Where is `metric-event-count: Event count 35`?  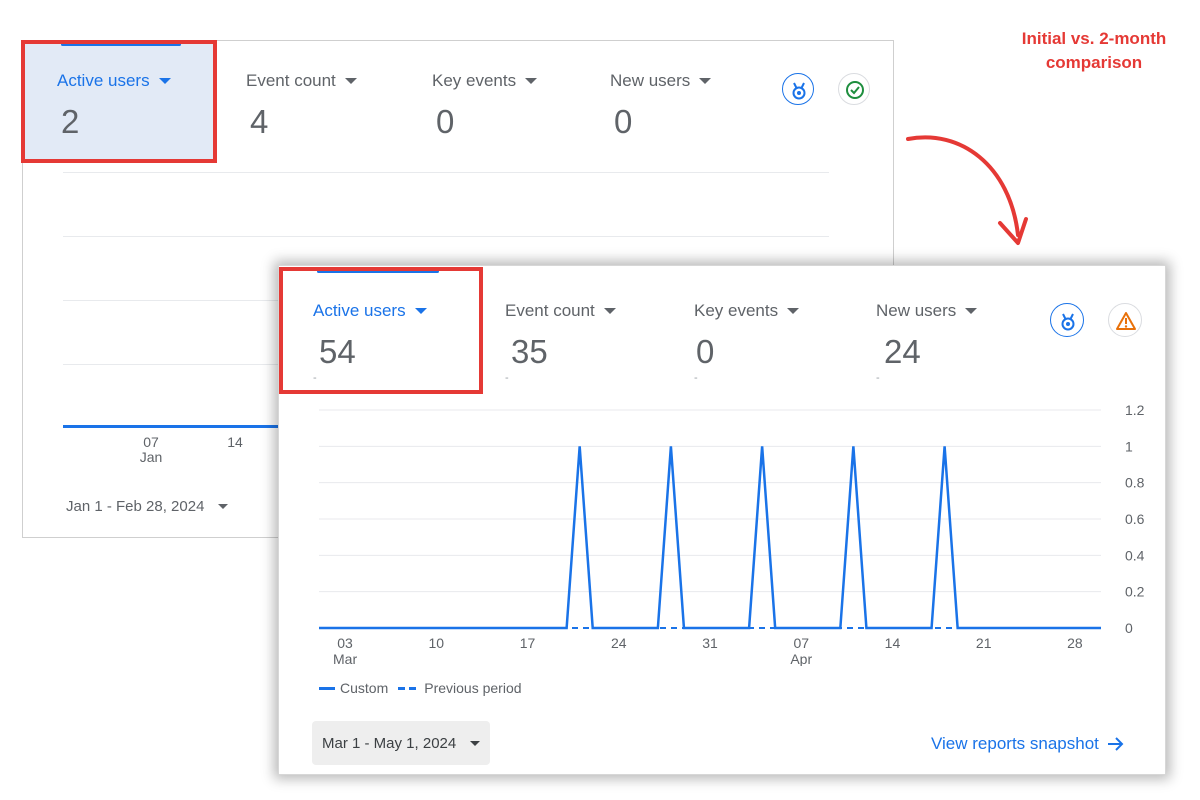
metric-event-count: Event count 35 is located at coordinates (560, 336).